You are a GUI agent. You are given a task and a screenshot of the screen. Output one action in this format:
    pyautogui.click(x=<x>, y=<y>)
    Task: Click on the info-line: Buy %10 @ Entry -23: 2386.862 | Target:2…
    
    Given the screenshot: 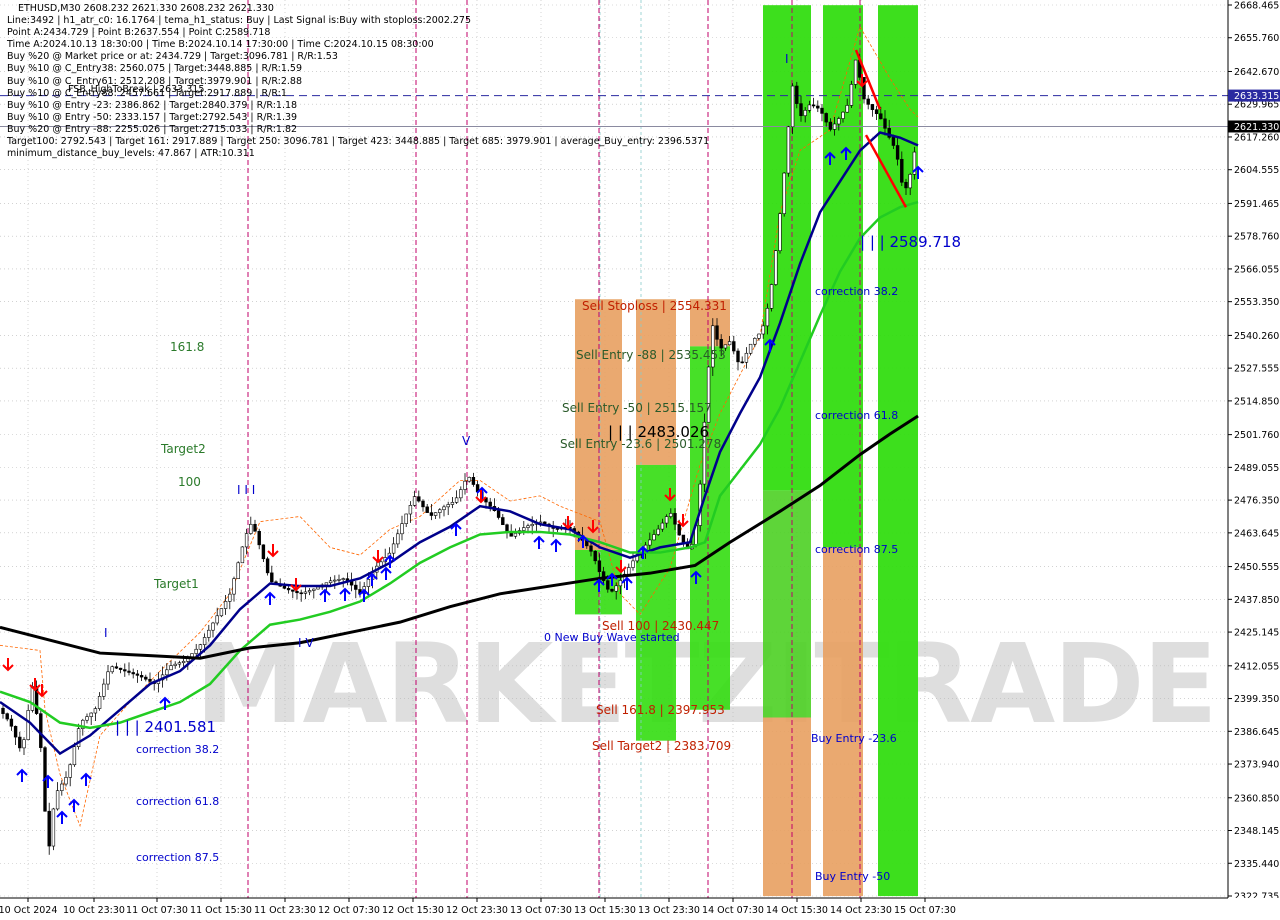 What is the action you would take?
    pyautogui.click(x=152, y=105)
    